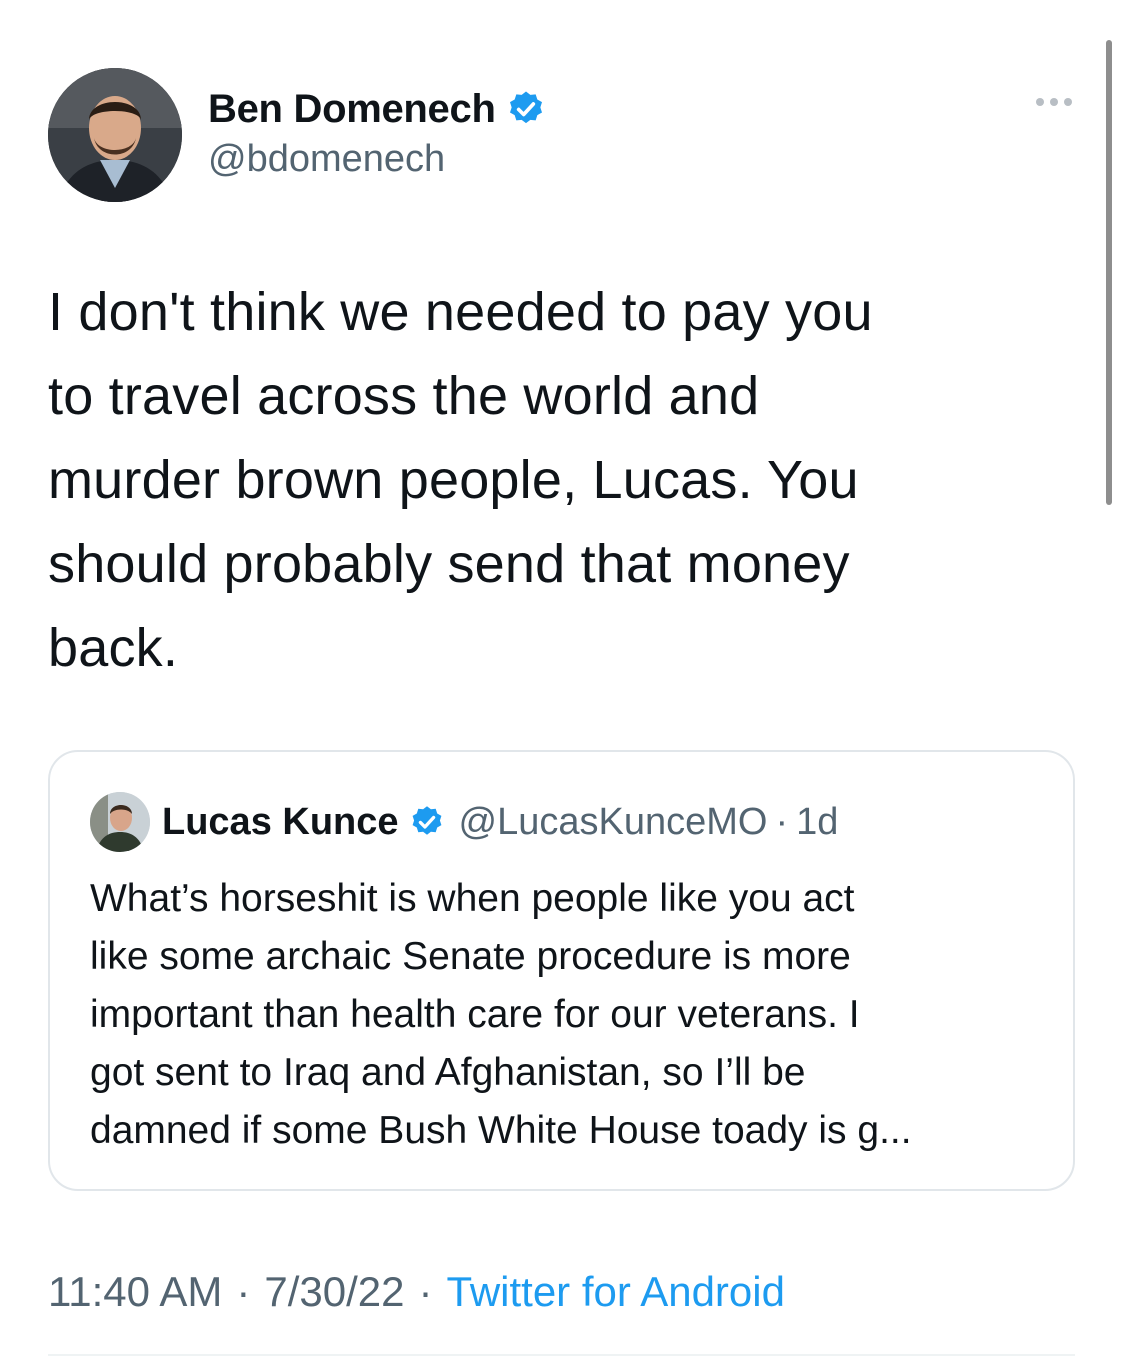  Describe the element at coordinates (1109, 272) in the screenshot. I see `scrollbar` at that location.